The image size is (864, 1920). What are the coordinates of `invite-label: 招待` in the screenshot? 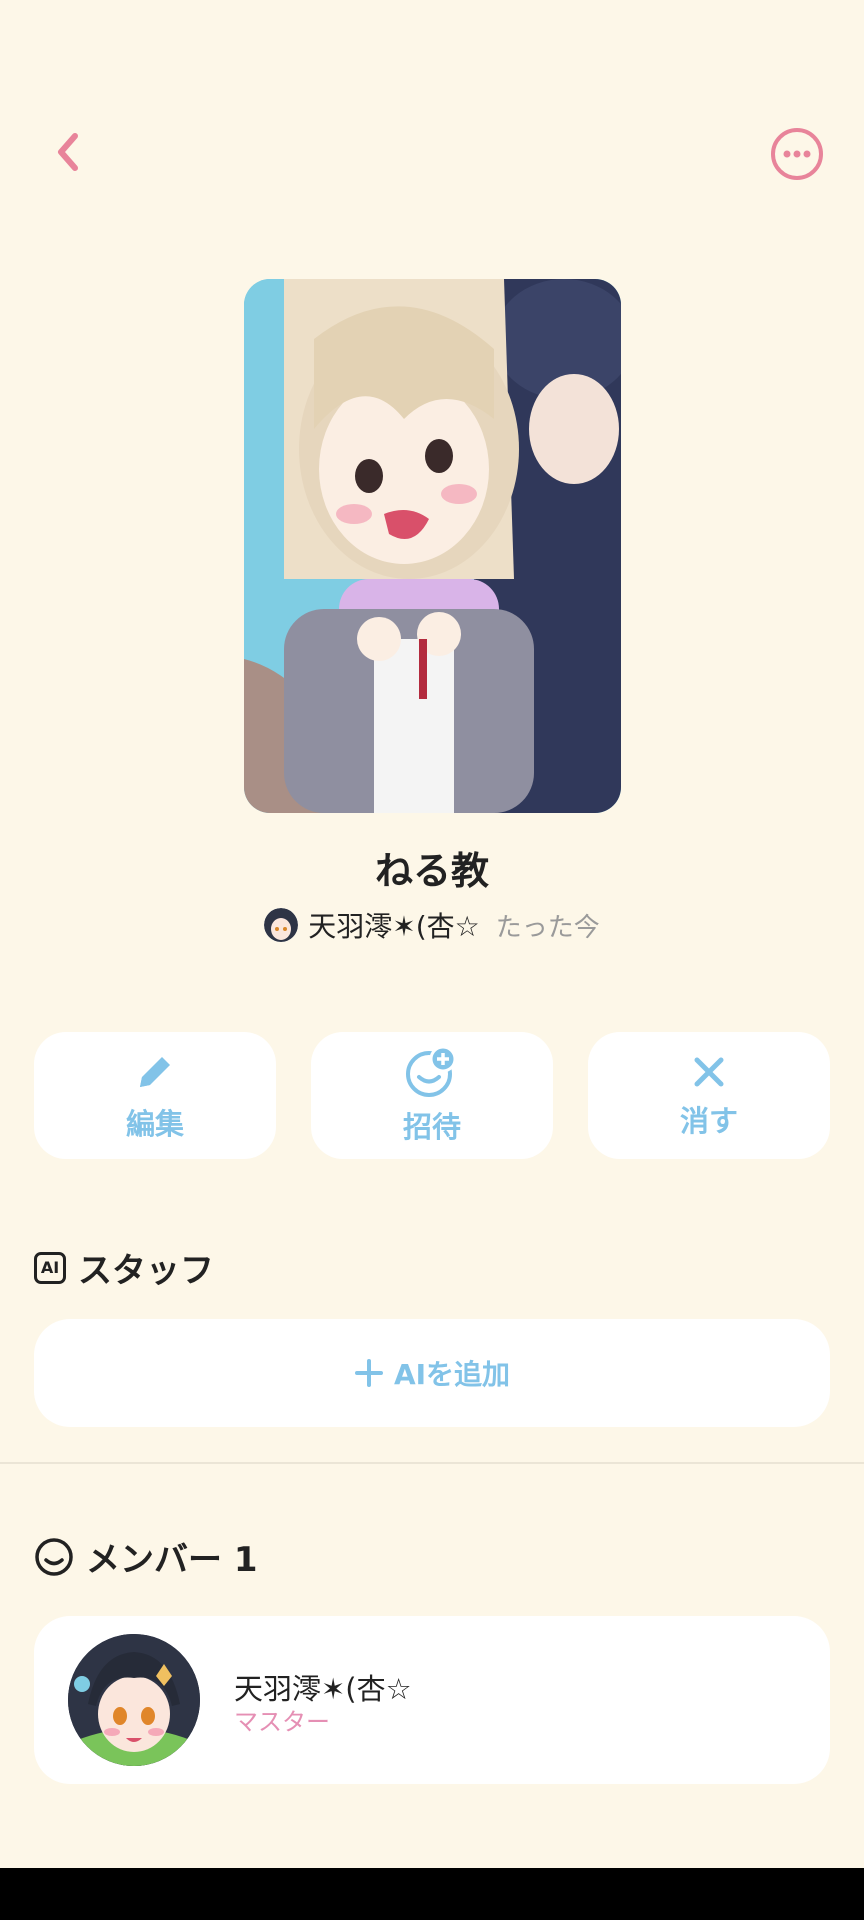 It's located at (431, 1126).